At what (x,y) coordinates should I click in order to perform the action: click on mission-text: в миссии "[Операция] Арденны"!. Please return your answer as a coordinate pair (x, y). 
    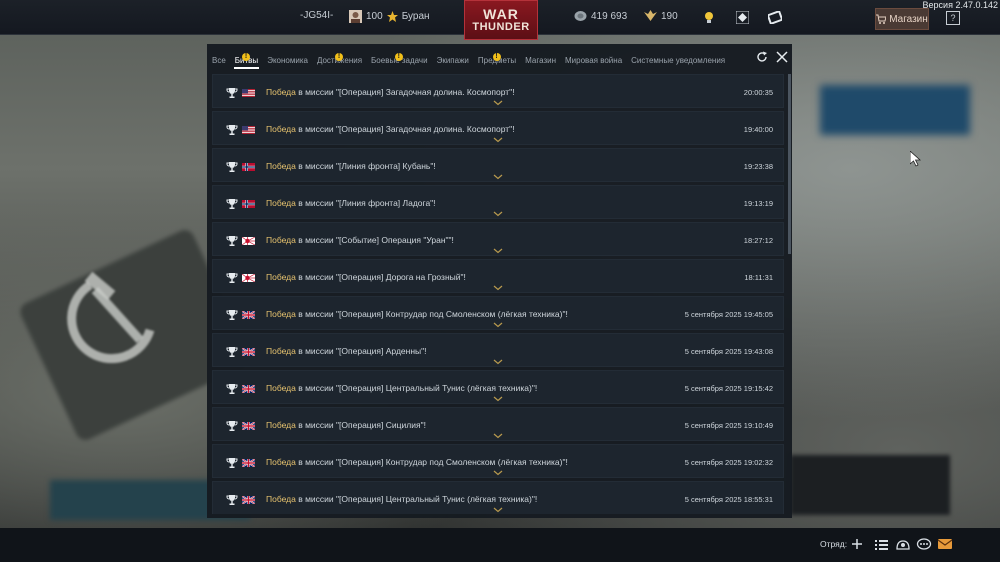
    Looking at the image, I should click on (361, 351).